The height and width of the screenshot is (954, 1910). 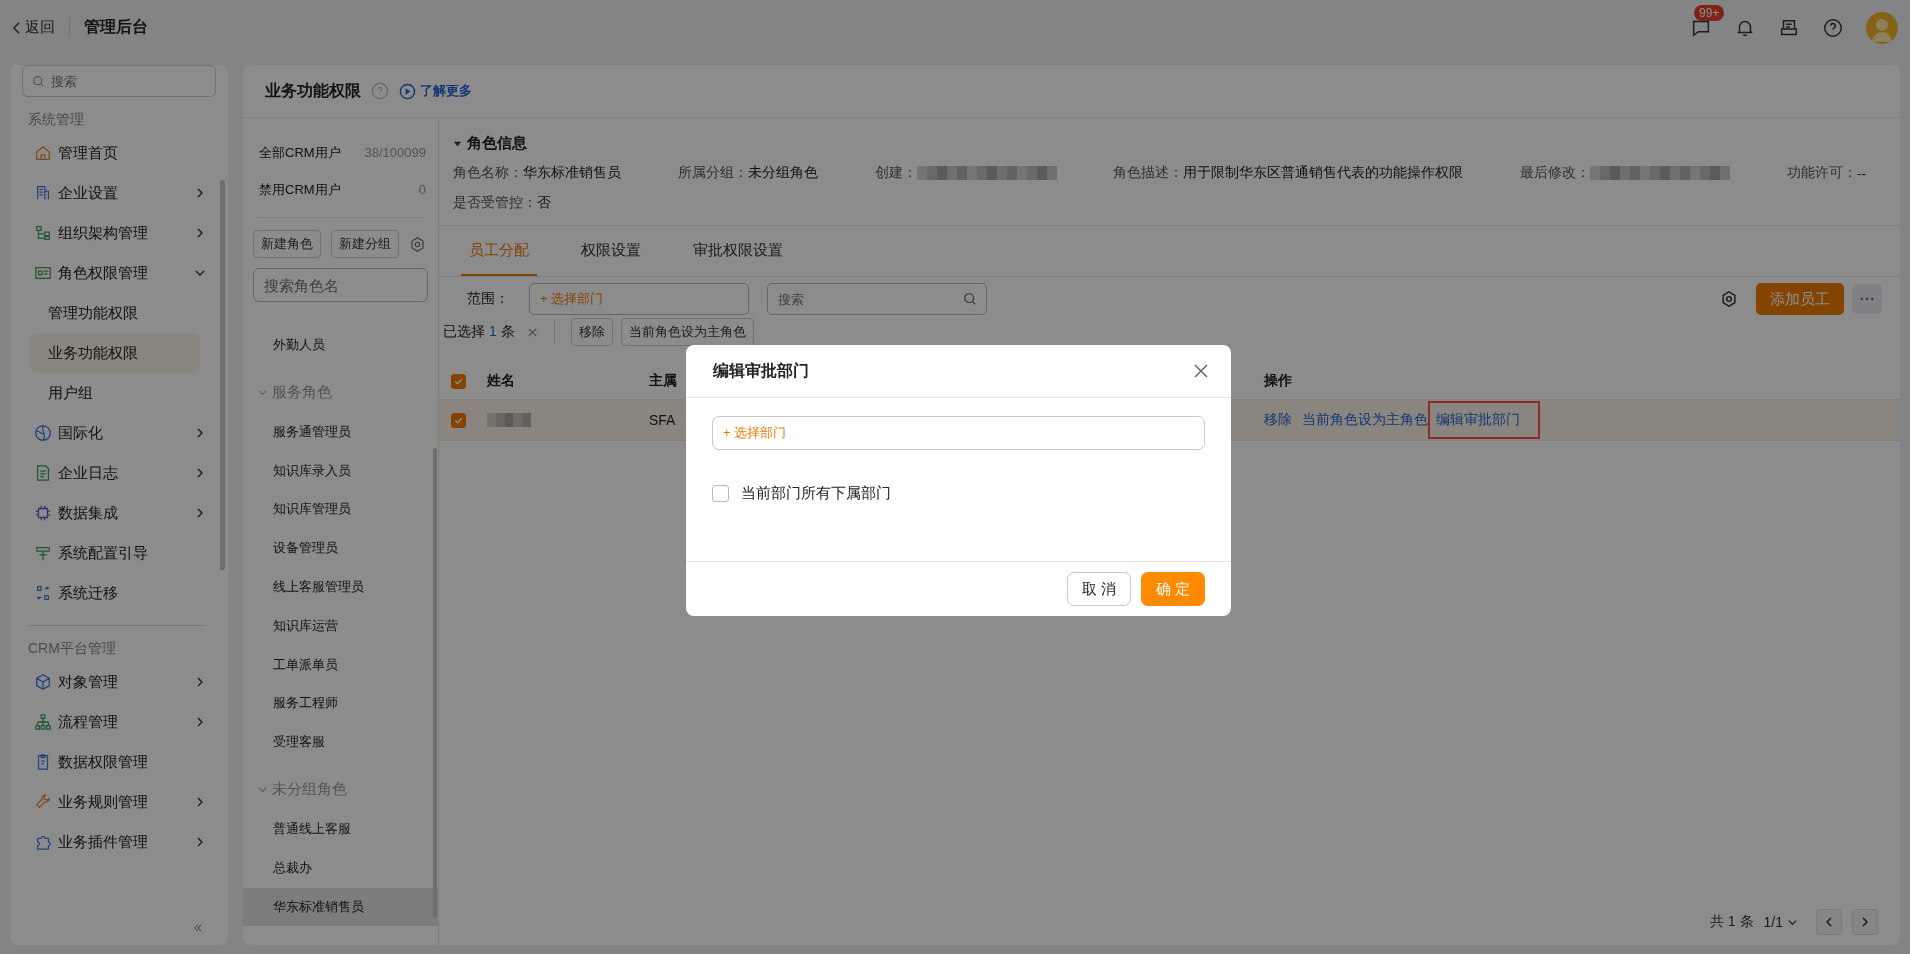 I want to click on department-select: + 选择部门, so click(x=958, y=433).